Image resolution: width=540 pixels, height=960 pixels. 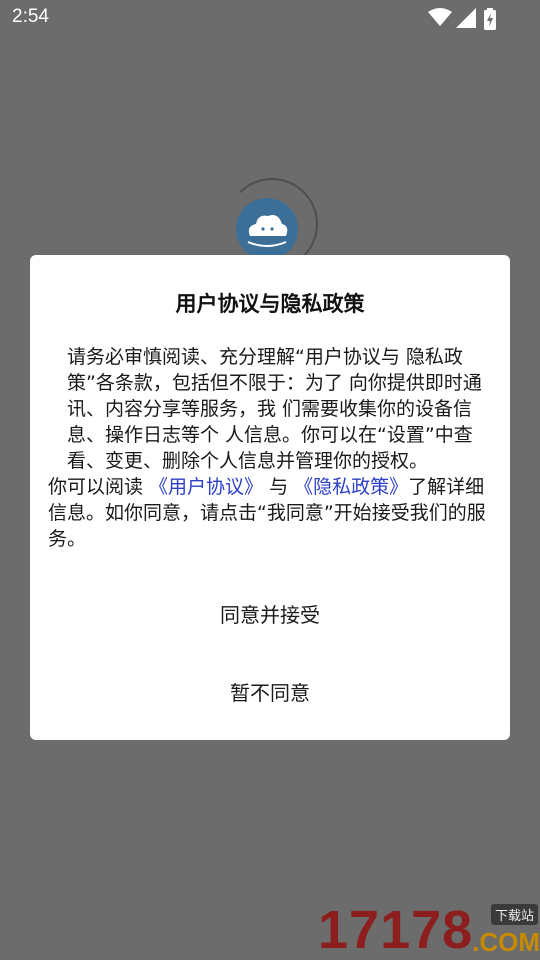 What do you see at coordinates (279, 487) in the screenshot?
I see `p2-and: 与` at bounding box center [279, 487].